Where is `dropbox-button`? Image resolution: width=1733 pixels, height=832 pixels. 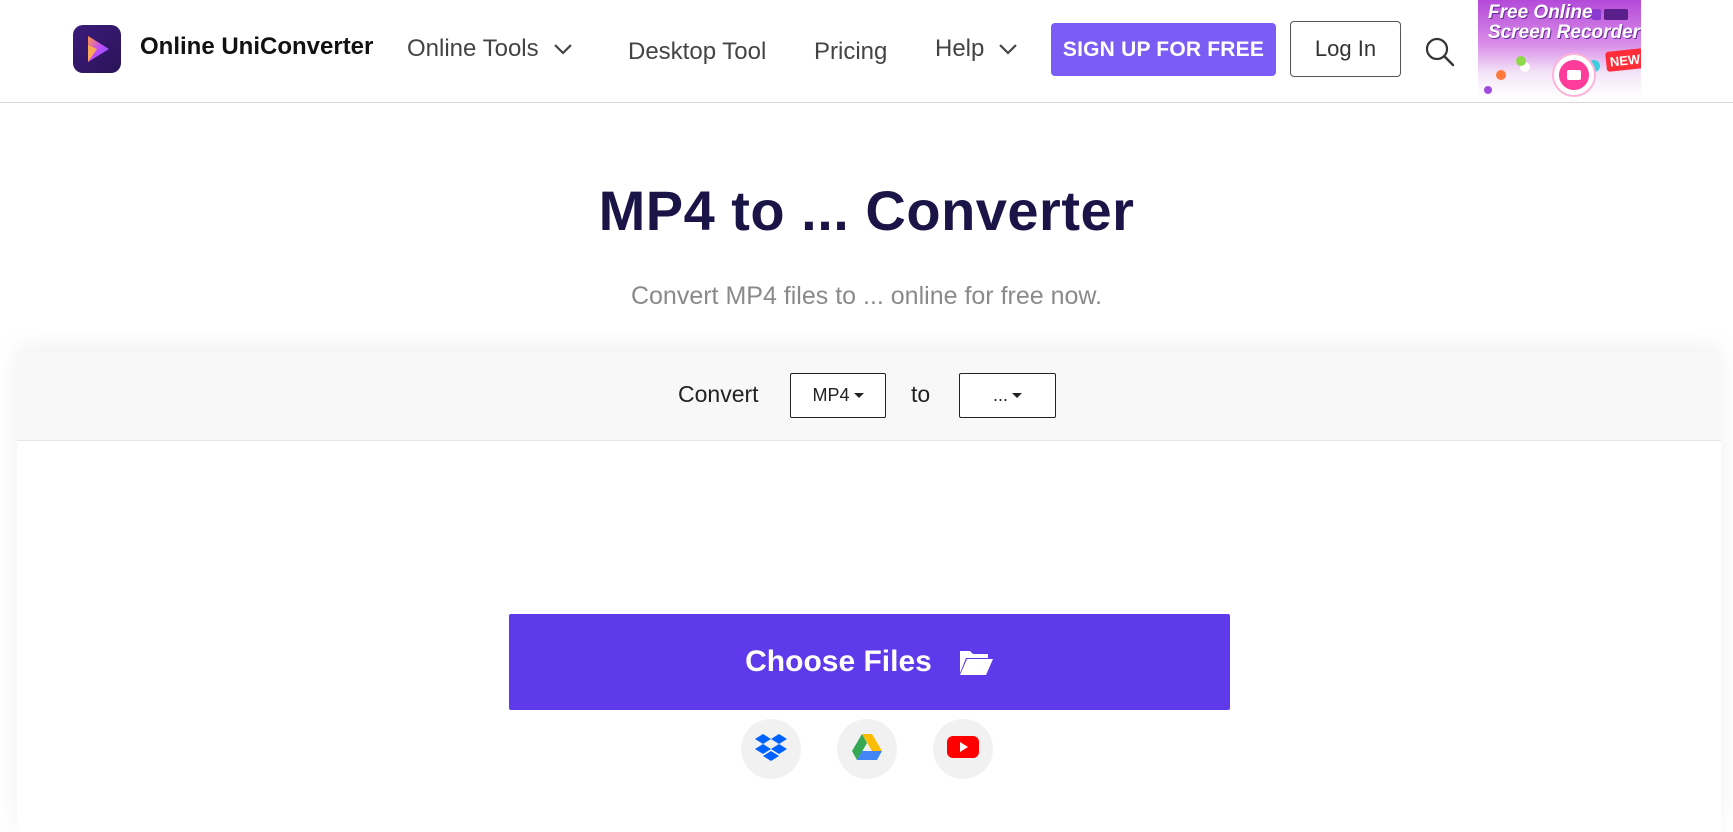 dropbox-button is located at coordinates (771, 749).